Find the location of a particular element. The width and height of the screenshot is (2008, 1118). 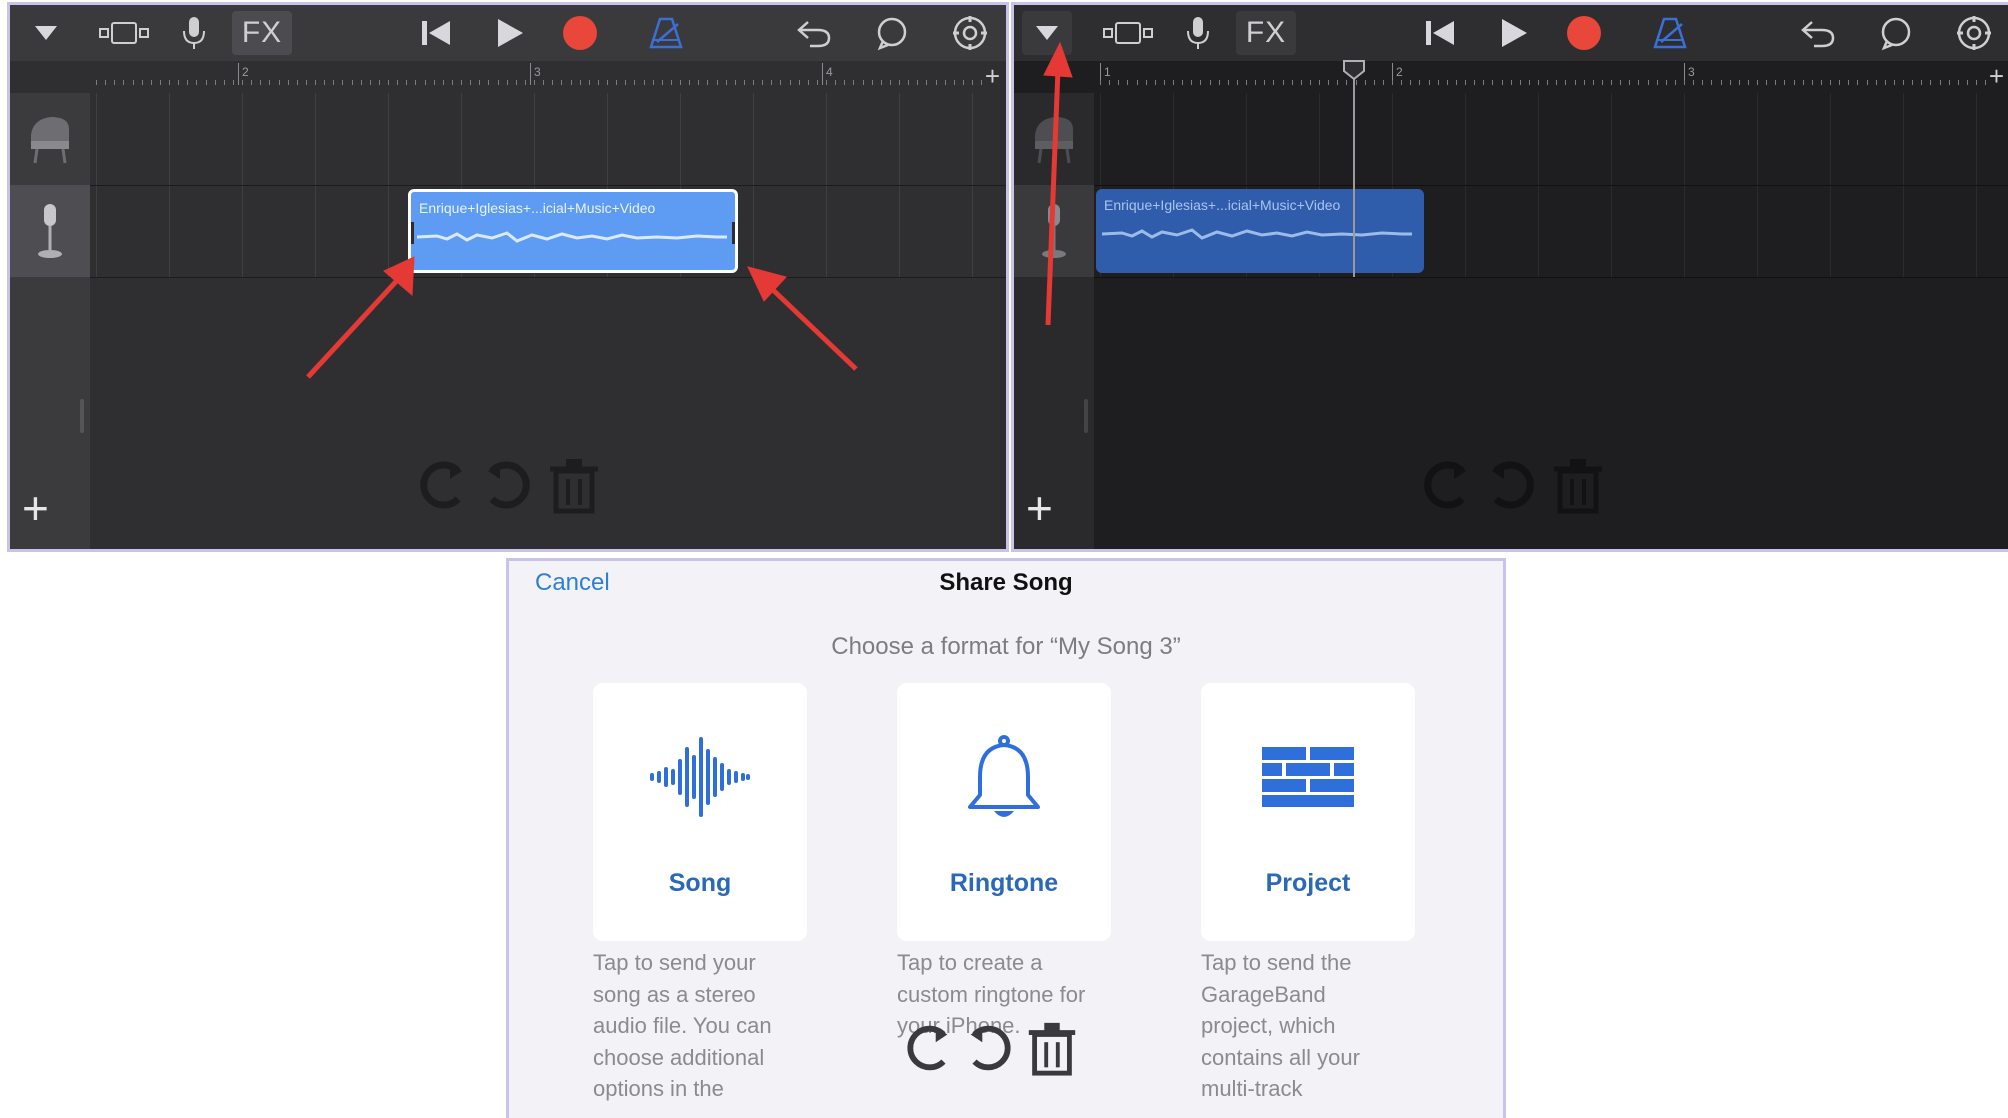

playhead-handle-icon is located at coordinates (1354, 70).